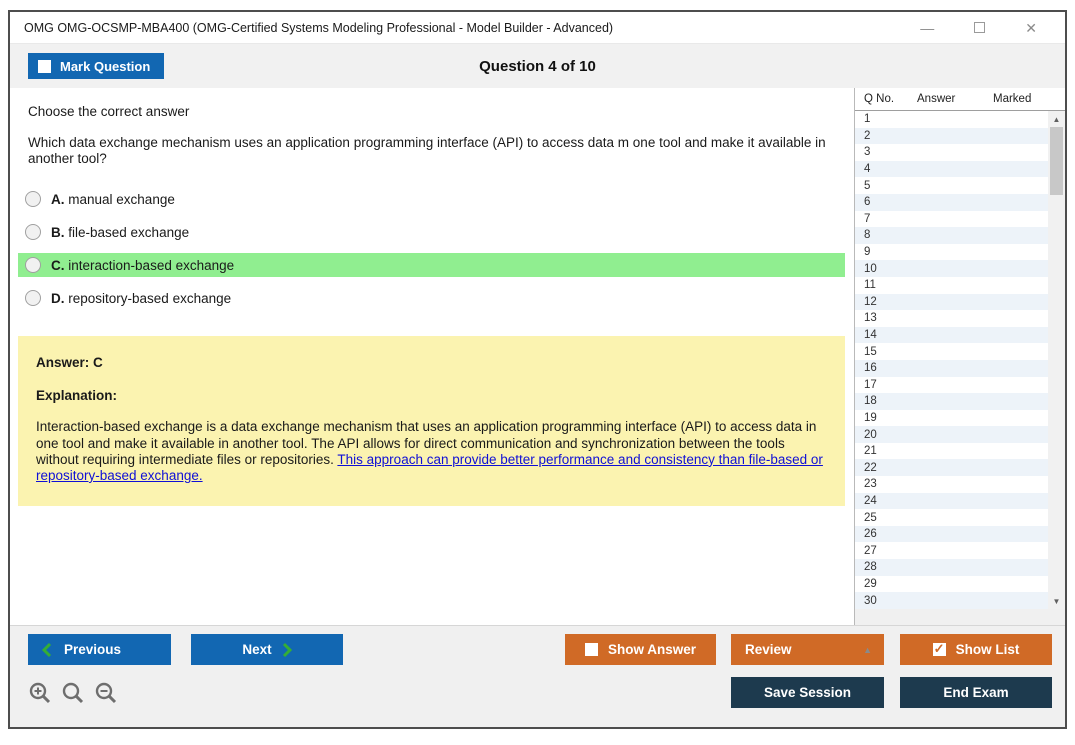 This screenshot has width=1075, height=745. I want to click on question-list-row: 13, so click(951, 318).